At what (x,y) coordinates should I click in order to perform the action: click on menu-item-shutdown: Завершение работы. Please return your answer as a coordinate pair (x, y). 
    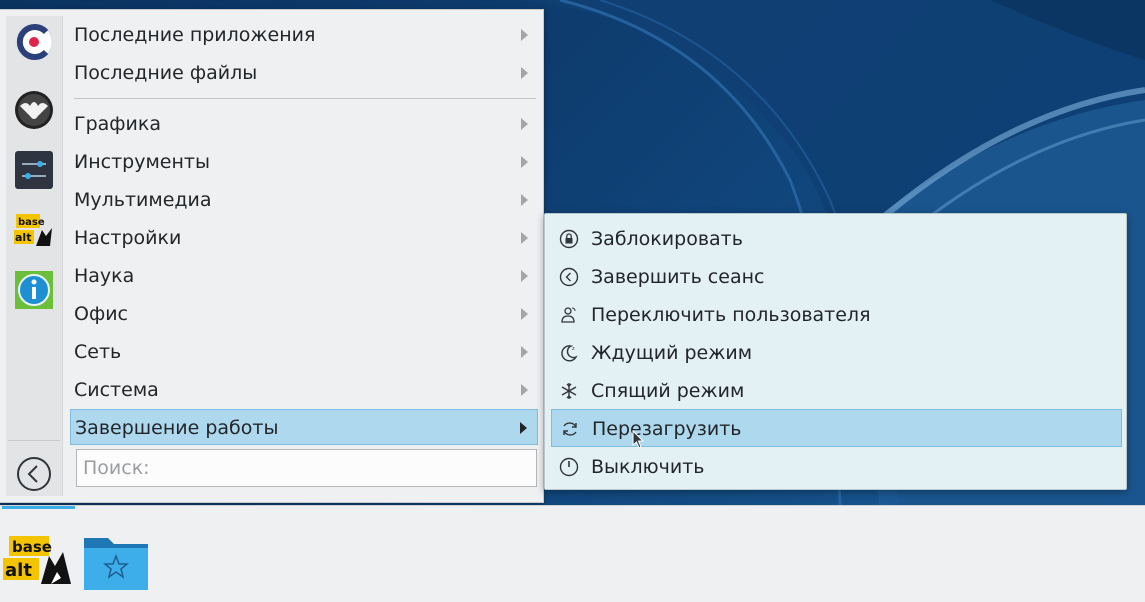
    Looking at the image, I should click on (304, 427).